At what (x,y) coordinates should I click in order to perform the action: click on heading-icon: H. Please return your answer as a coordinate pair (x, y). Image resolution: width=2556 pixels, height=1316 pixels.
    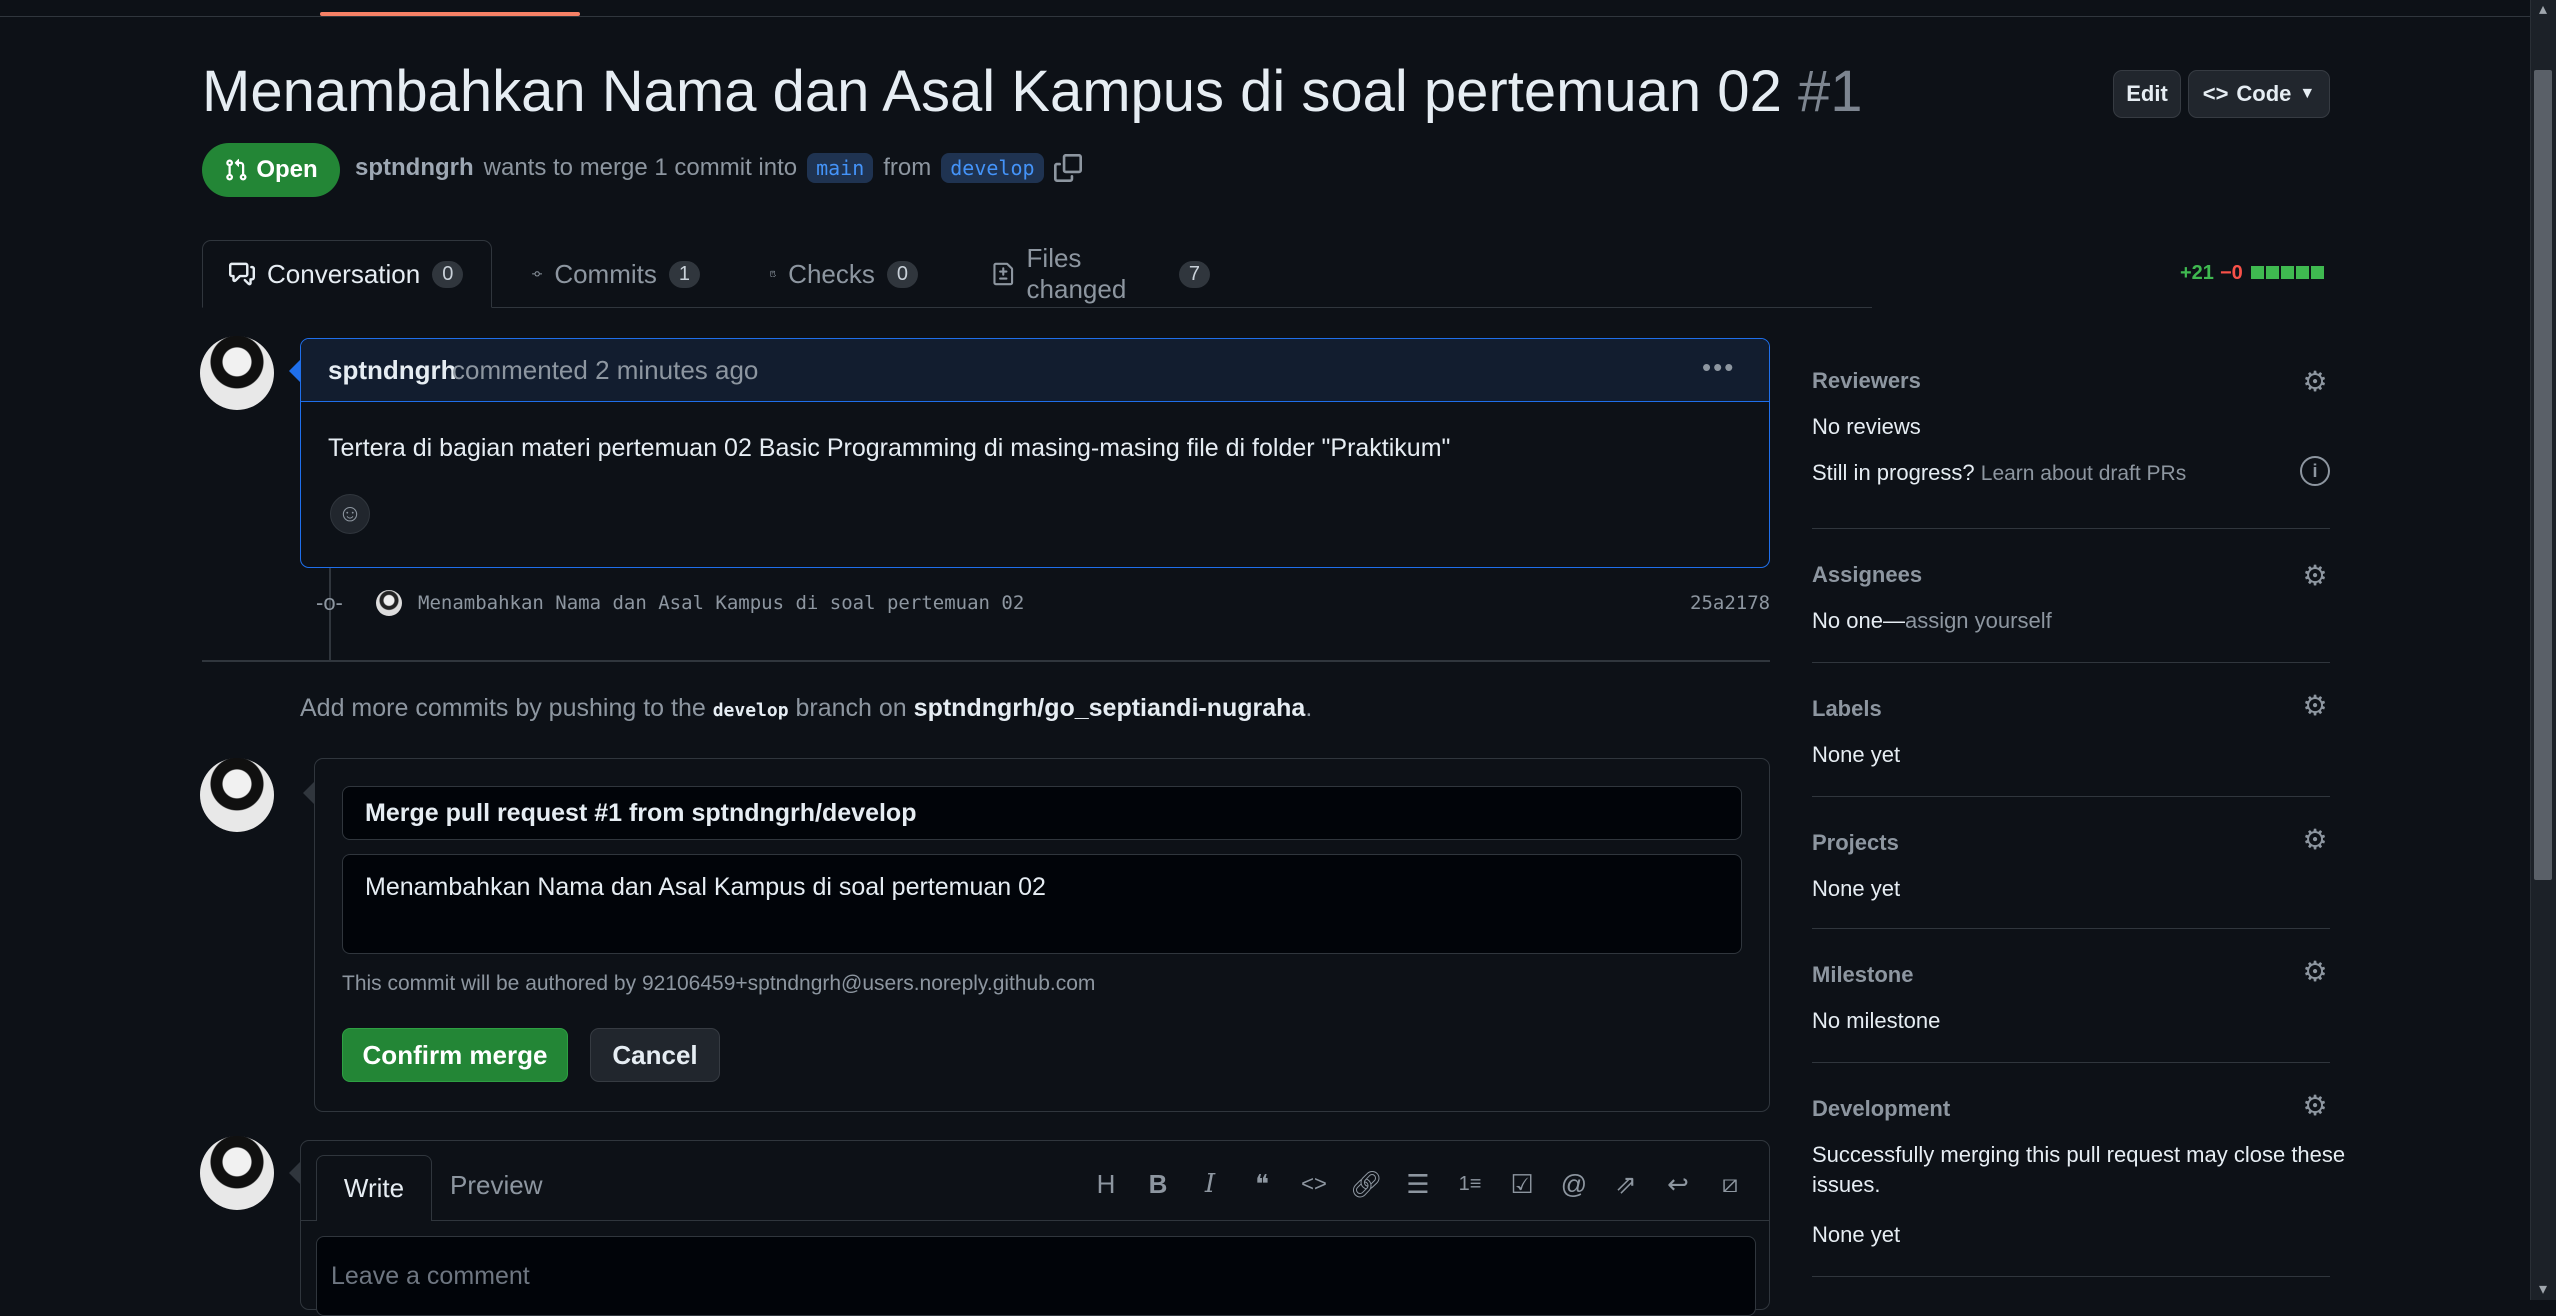
    Looking at the image, I should click on (1106, 1184).